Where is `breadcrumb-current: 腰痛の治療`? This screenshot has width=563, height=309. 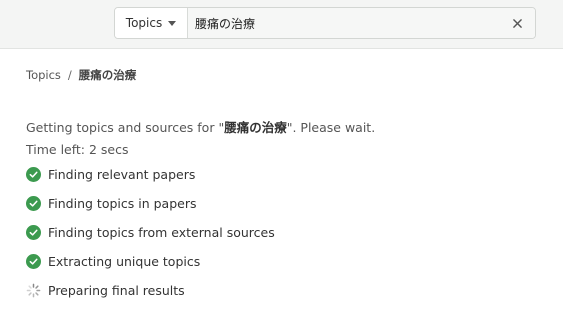
breadcrumb-current: 腰痛の治療 is located at coordinates (107, 75).